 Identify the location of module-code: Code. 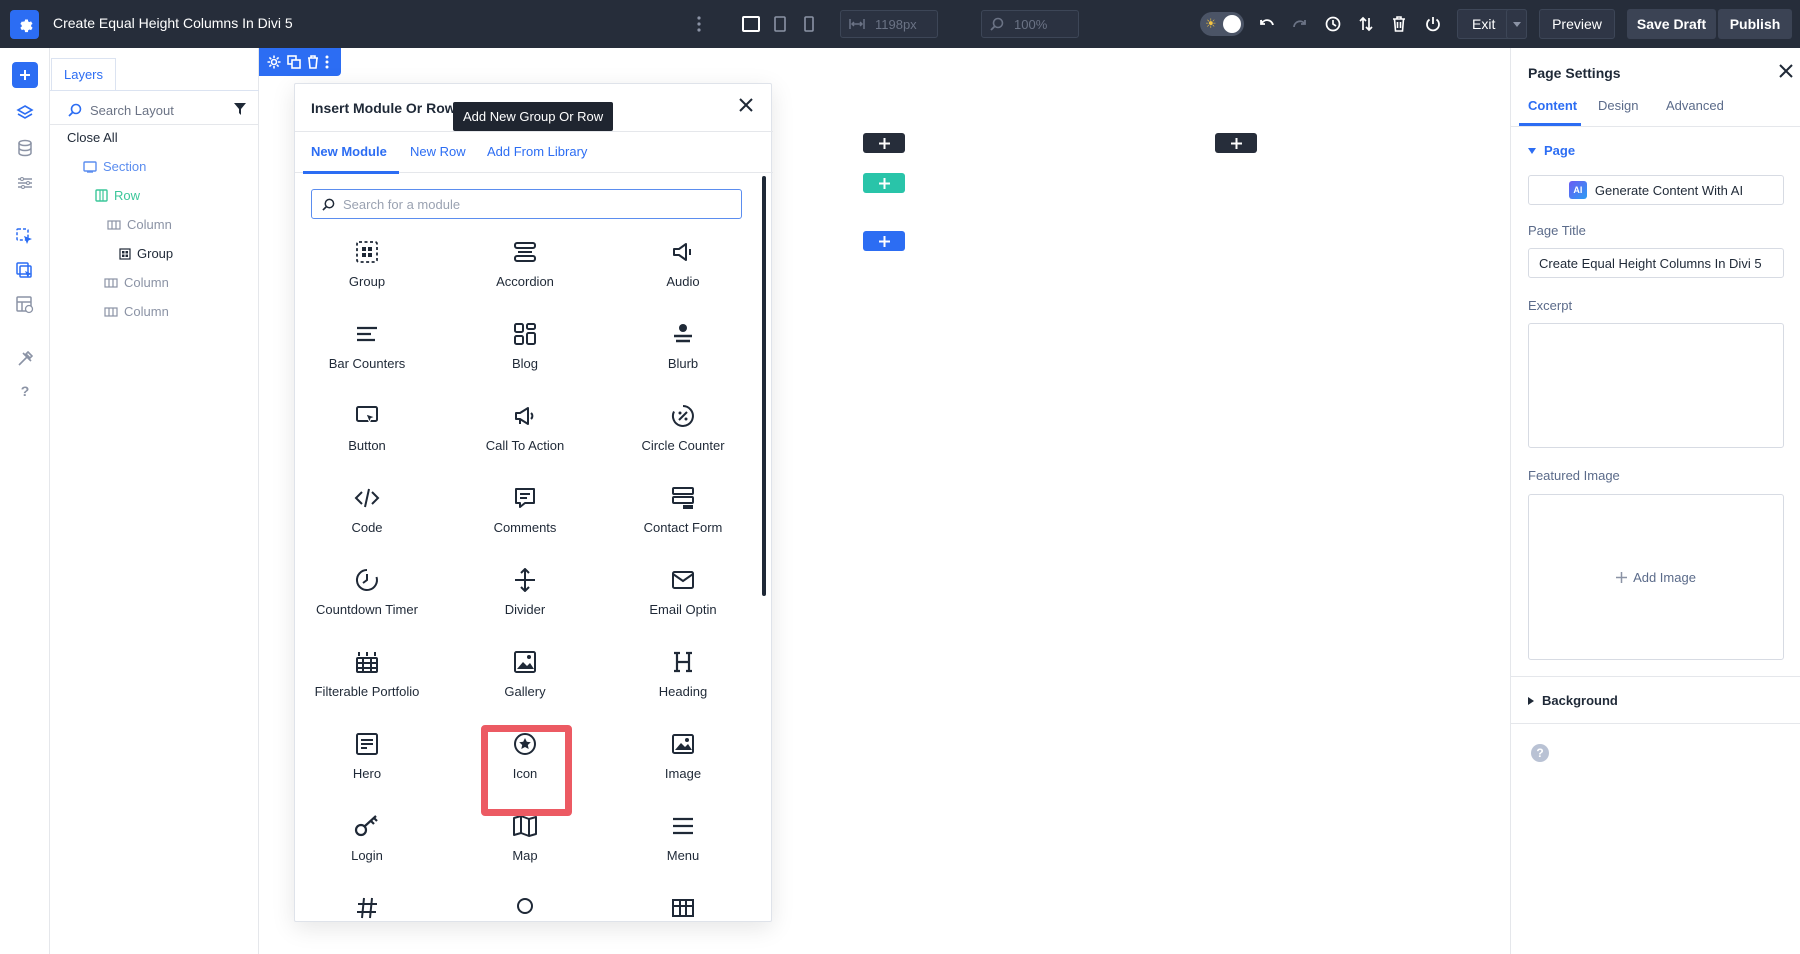
(367, 510).